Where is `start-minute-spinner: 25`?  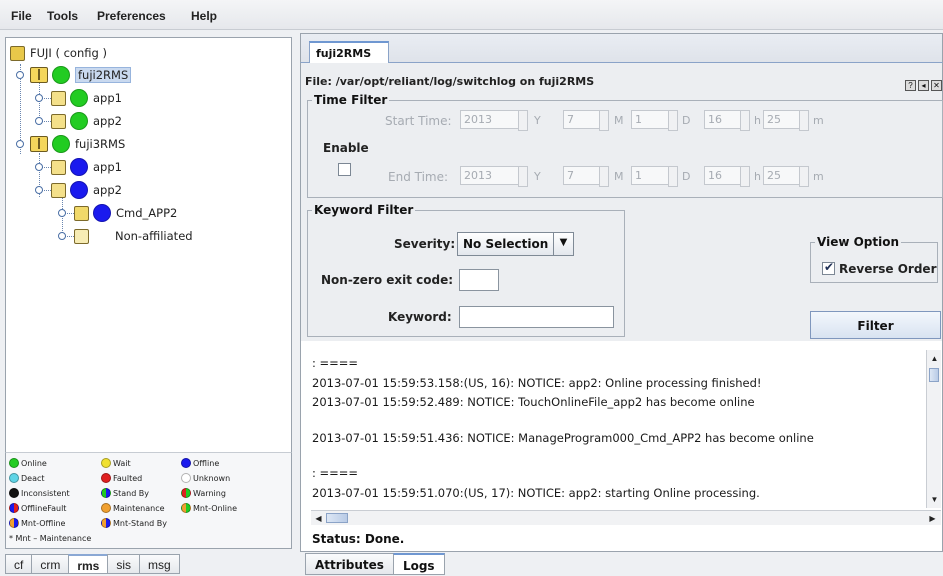
start-minute-spinner: 25 is located at coordinates (786, 120).